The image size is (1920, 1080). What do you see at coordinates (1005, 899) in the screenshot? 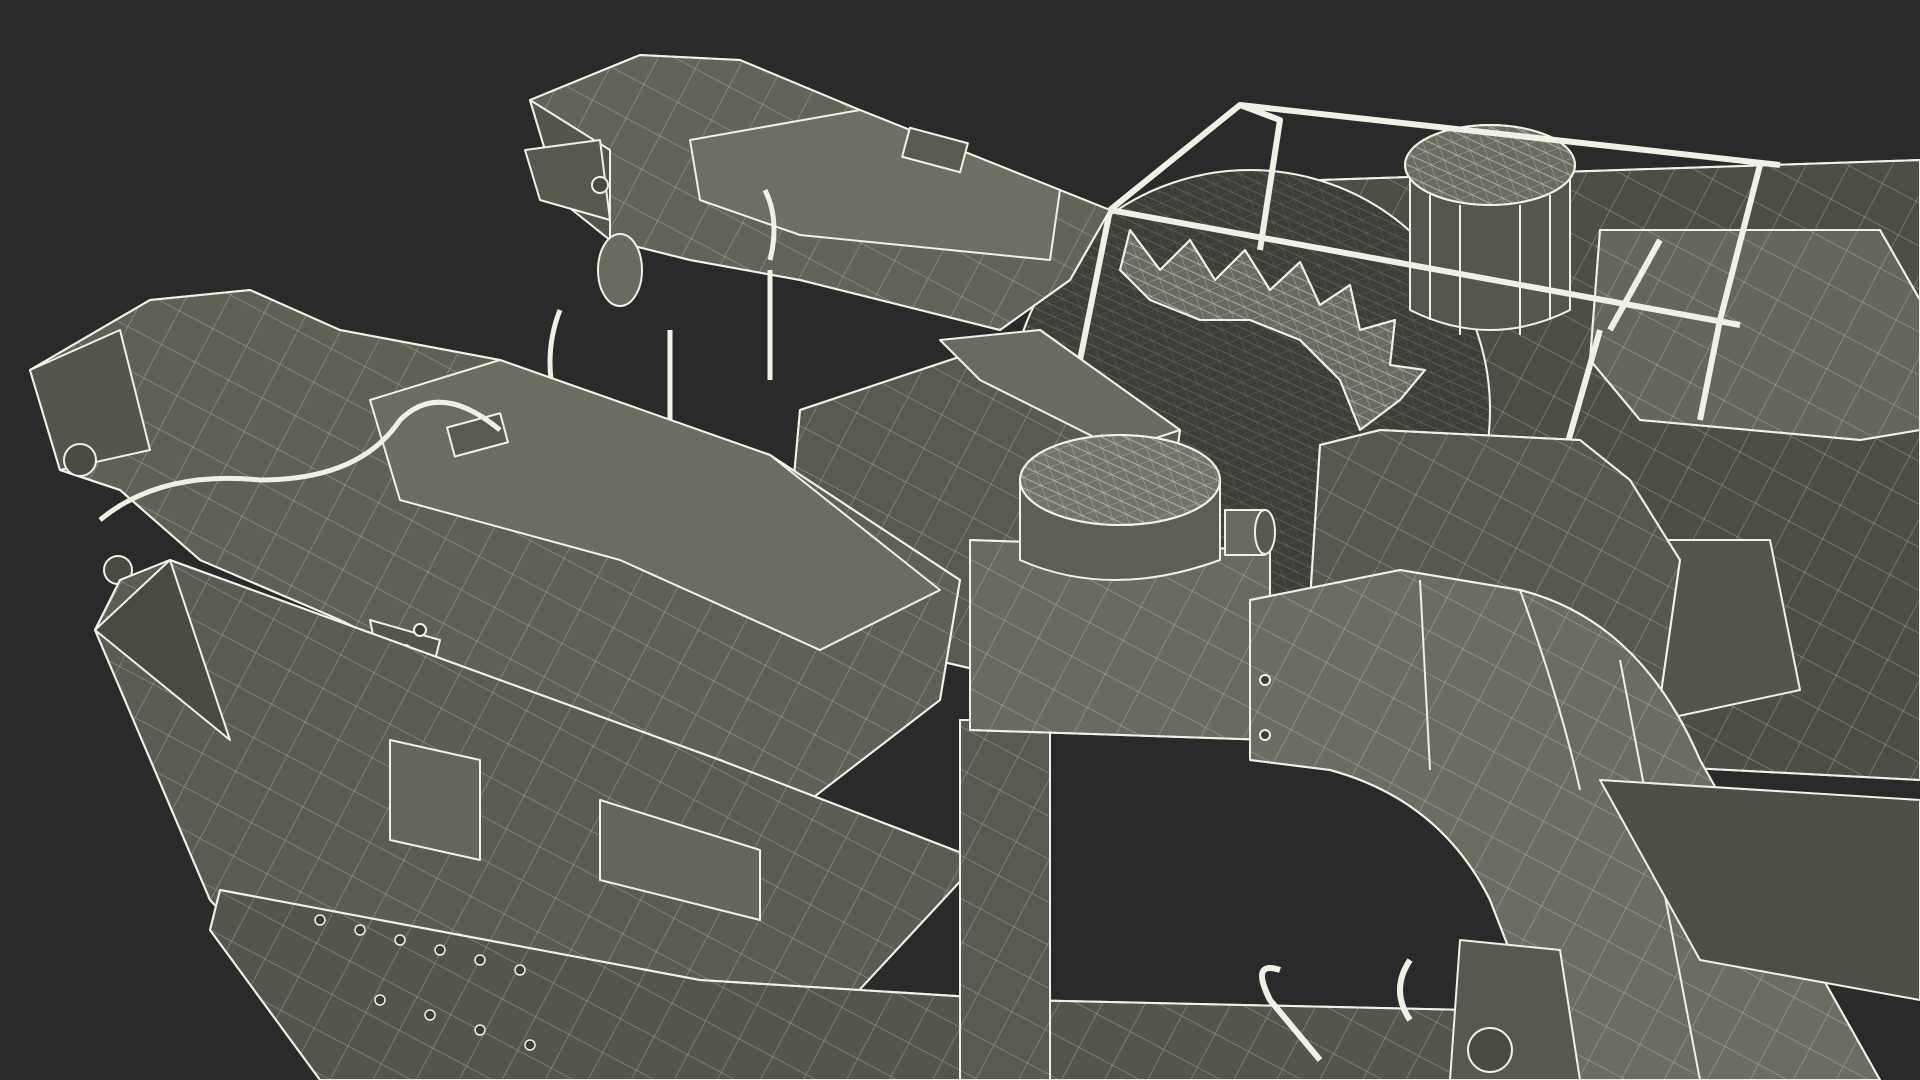
I see `support-pillar` at bounding box center [1005, 899].